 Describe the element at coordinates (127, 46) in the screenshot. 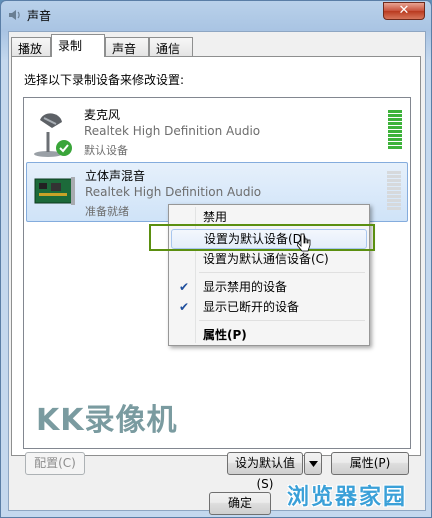

I see `tab-sounds: 声音` at that location.